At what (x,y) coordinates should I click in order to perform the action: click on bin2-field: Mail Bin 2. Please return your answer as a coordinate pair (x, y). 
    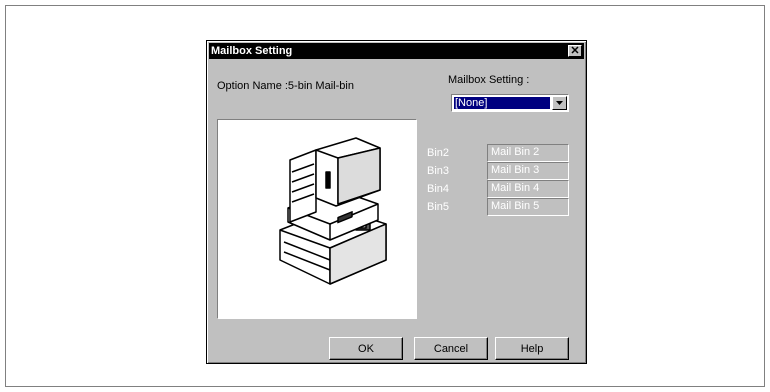
    Looking at the image, I should click on (528, 153).